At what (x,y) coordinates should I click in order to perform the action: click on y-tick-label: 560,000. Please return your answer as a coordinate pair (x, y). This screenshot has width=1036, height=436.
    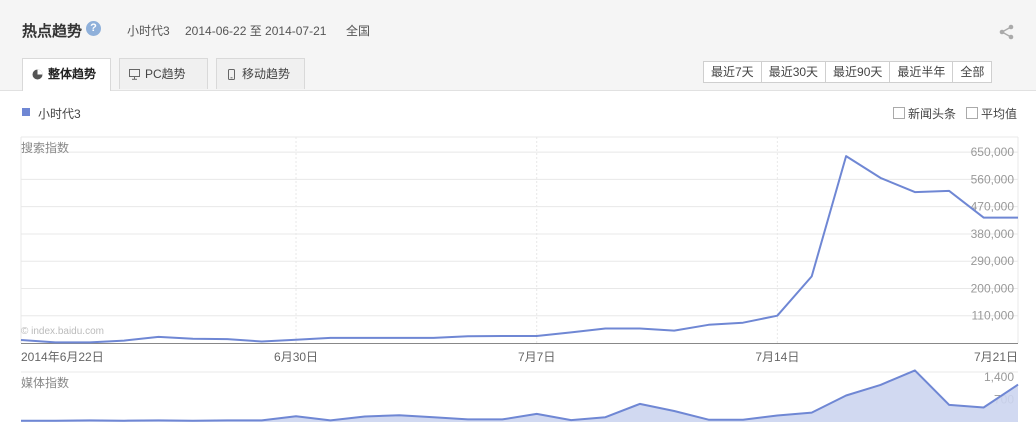
    Looking at the image, I should click on (993, 179).